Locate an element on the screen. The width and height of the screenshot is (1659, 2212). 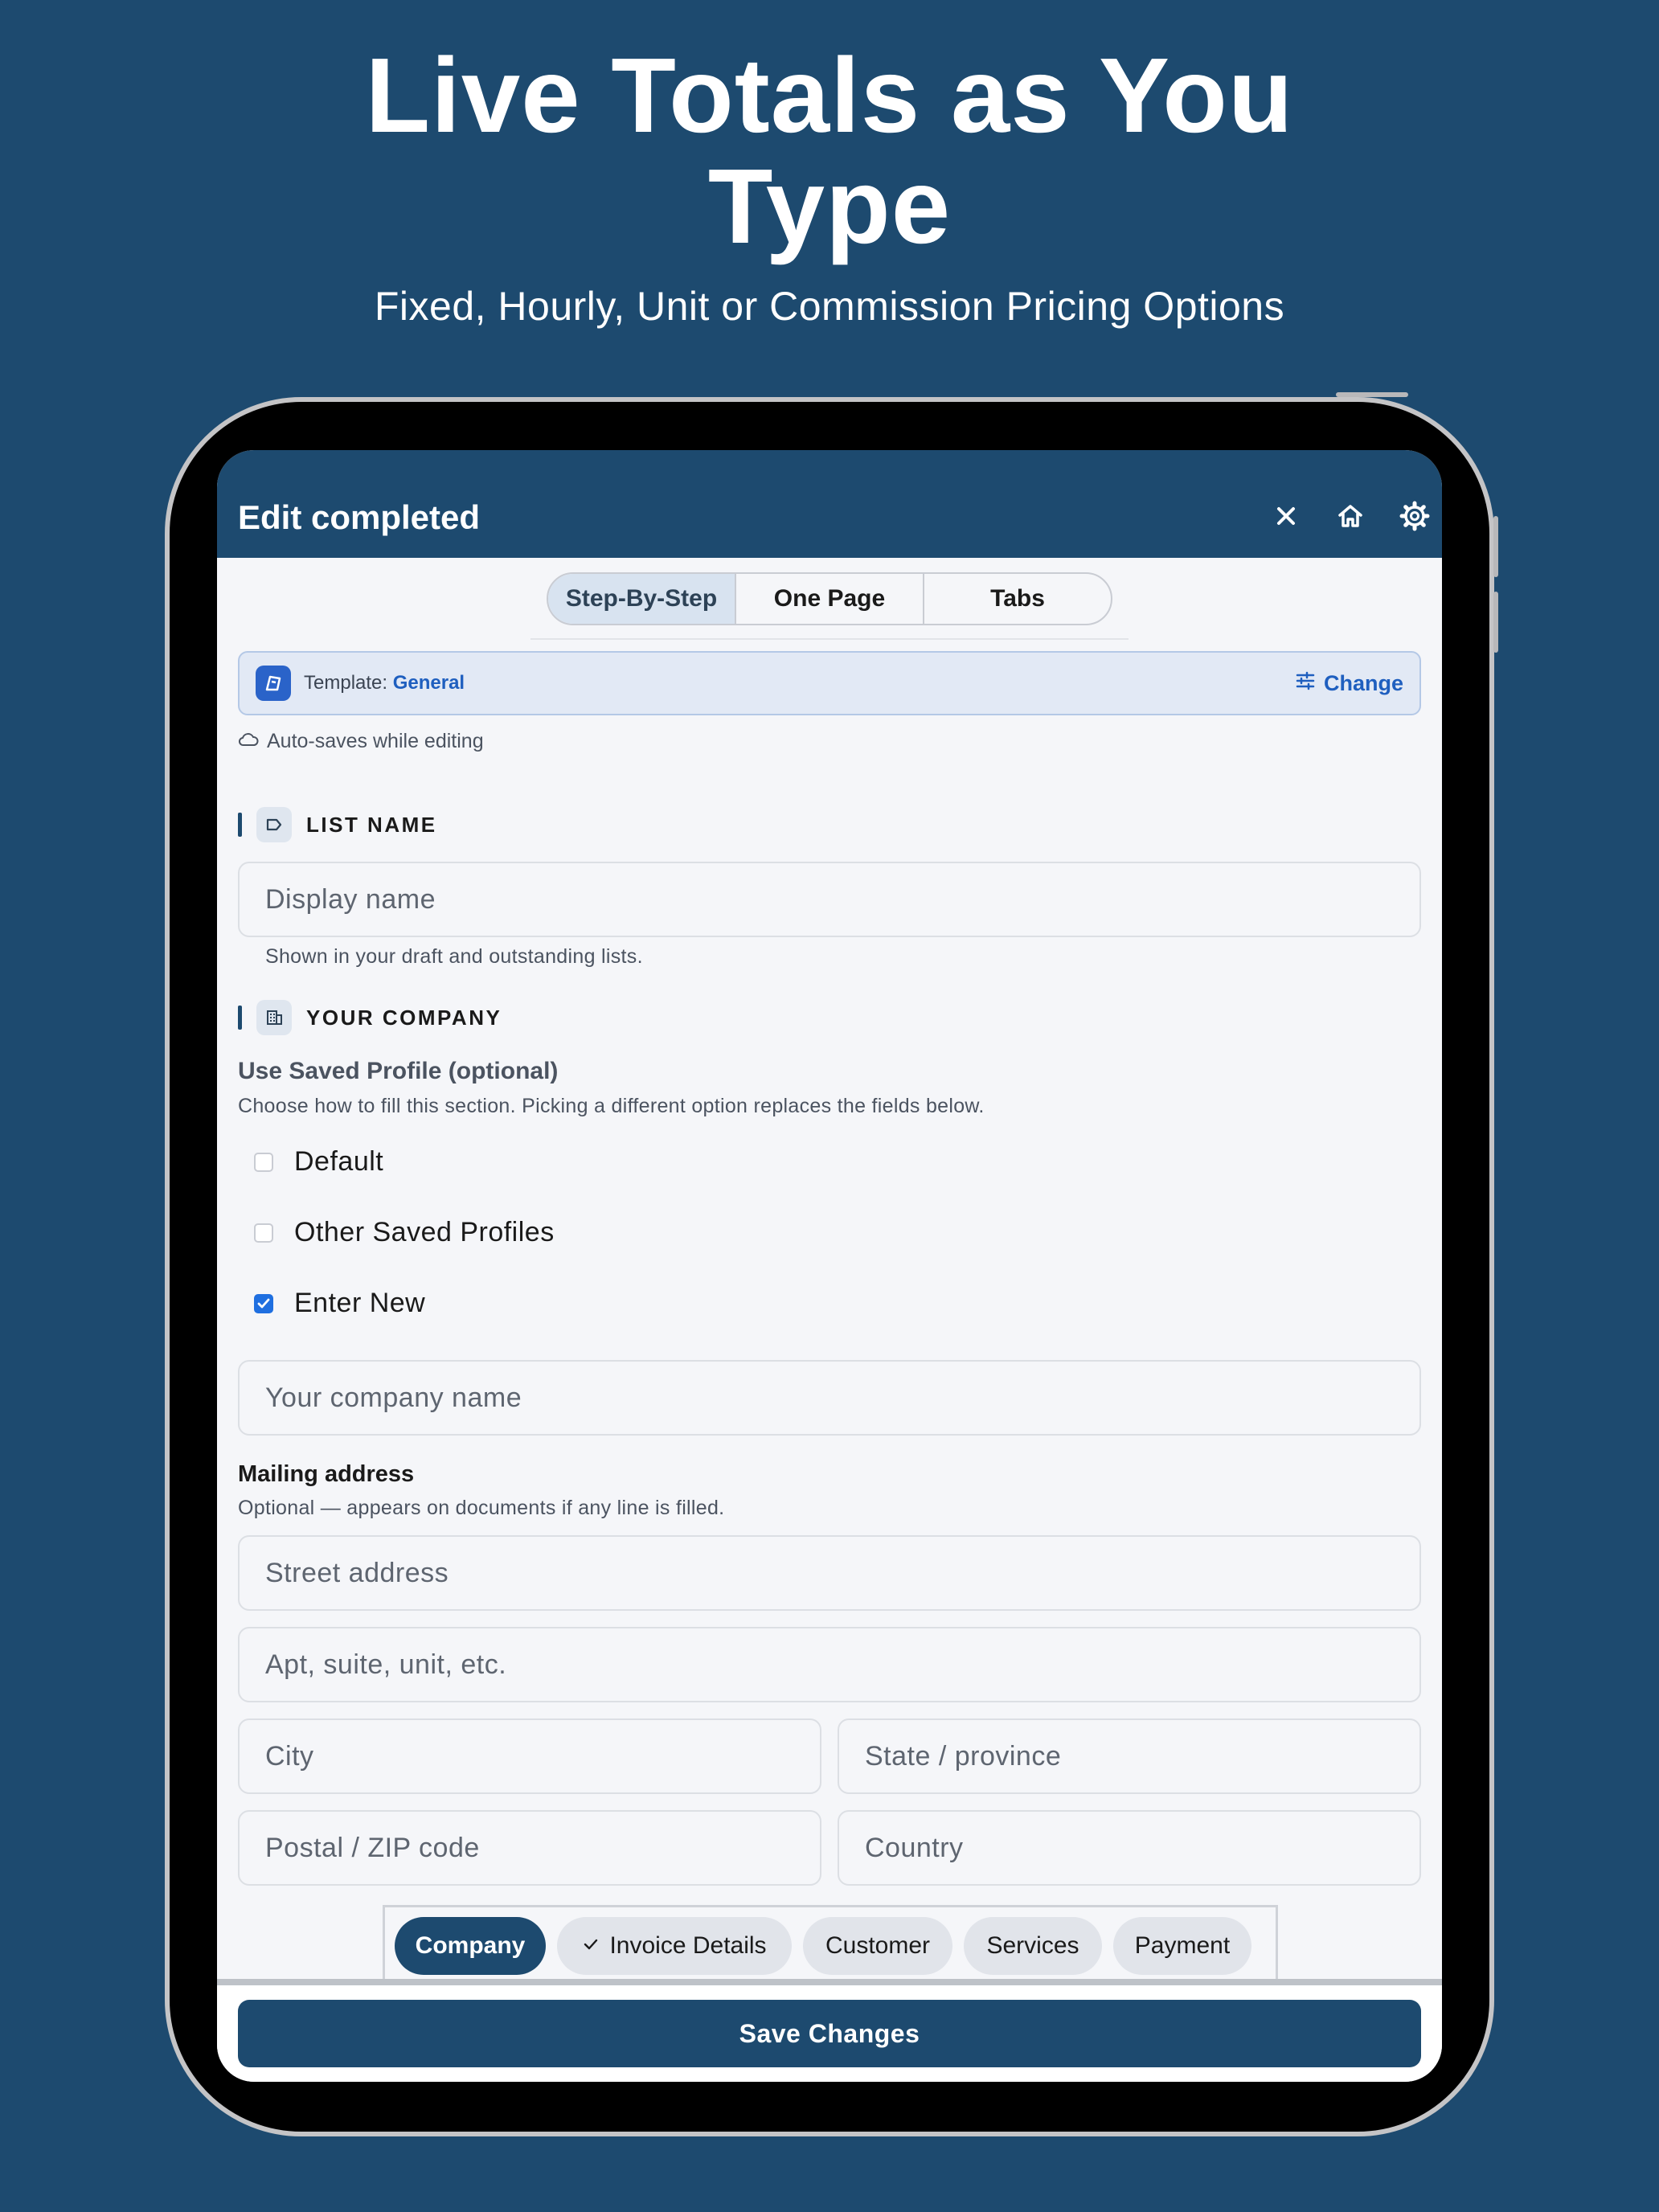
step-company-label: Company is located at coordinates (470, 1945).